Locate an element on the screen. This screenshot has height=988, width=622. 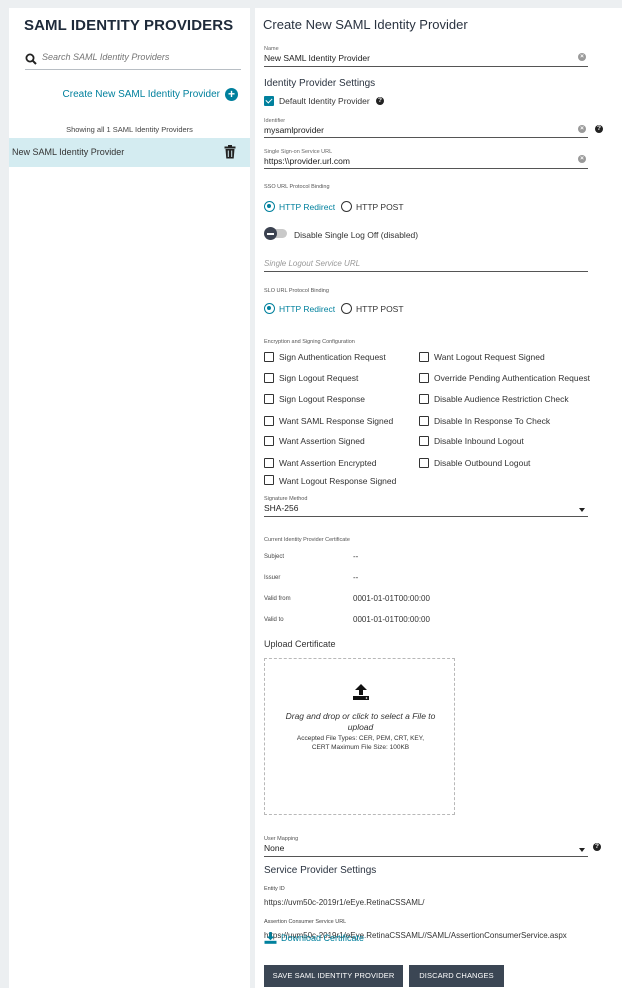
slo-redirect-radio is located at coordinates (269, 308).